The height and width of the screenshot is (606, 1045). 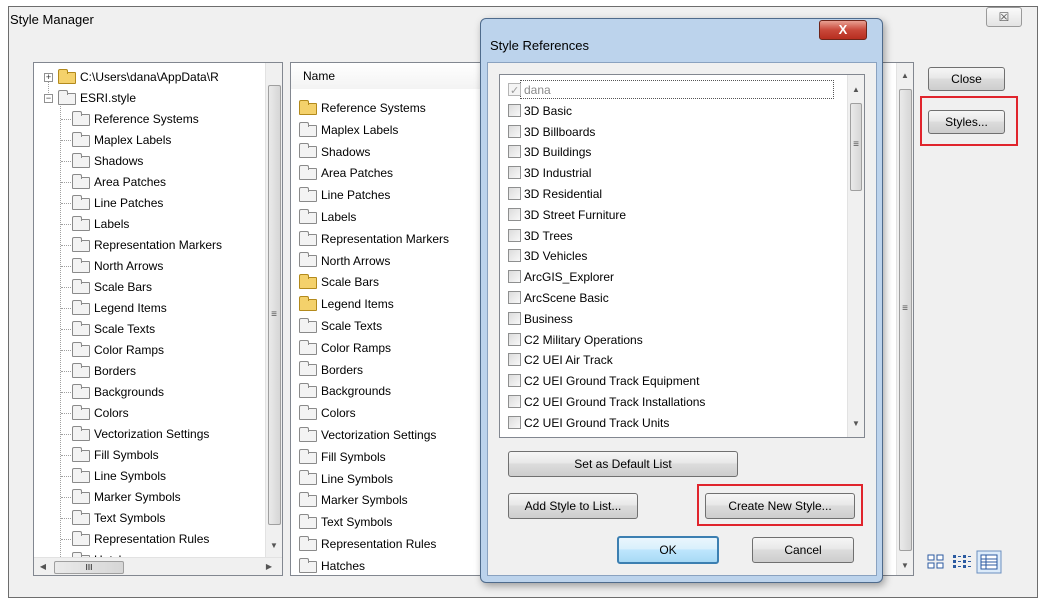 I want to click on style-reference-row: ArcScene Basic, so click(x=558, y=298).